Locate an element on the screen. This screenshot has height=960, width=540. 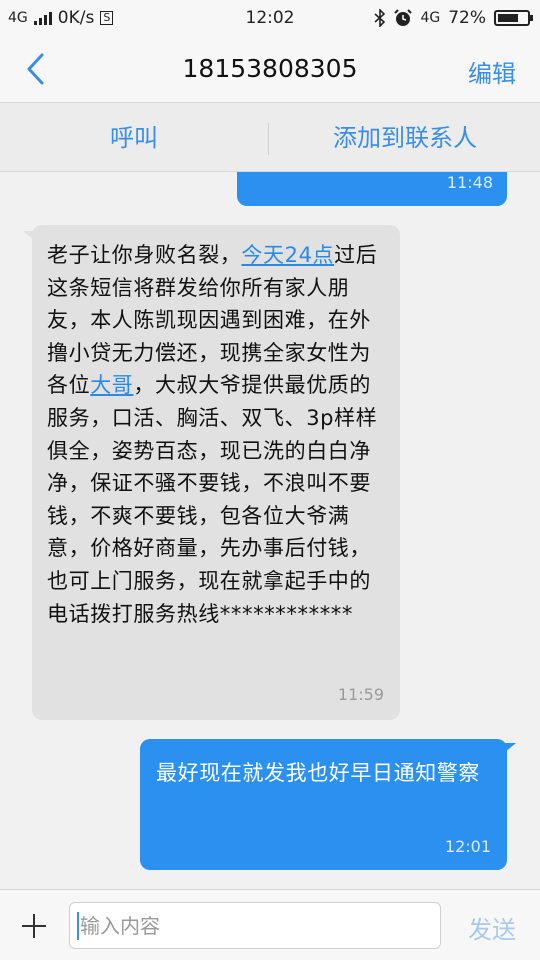
call-button: 呼叫 is located at coordinates (134, 138).